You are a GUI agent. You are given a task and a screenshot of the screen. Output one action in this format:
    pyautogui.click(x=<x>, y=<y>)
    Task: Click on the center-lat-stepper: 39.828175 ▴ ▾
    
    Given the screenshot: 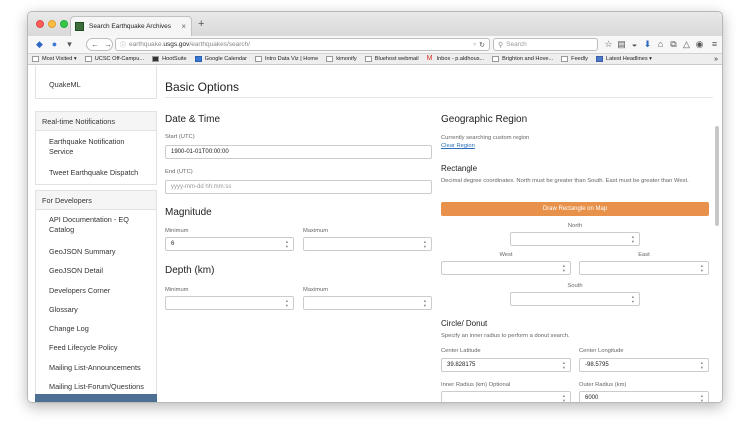 What is the action you would take?
    pyautogui.click(x=506, y=365)
    